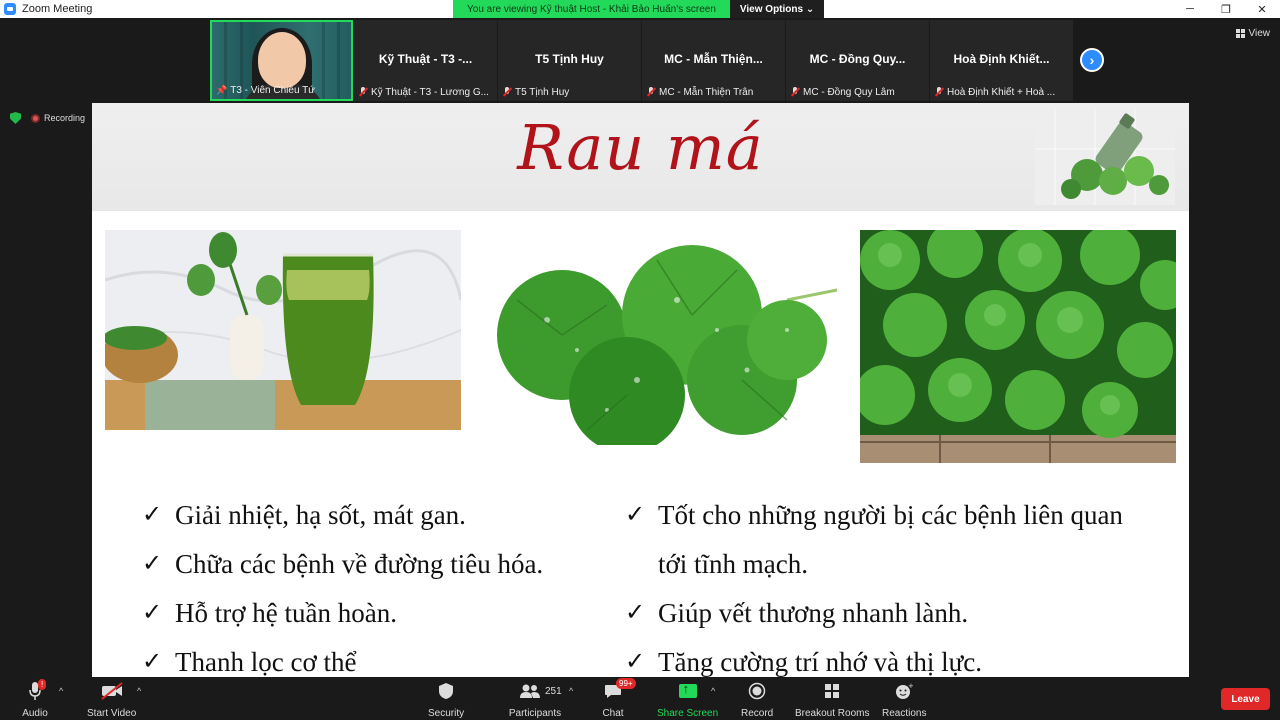 The height and width of the screenshot is (720, 1280). I want to click on view-options-button: View Options ⌄, so click(777, 9).